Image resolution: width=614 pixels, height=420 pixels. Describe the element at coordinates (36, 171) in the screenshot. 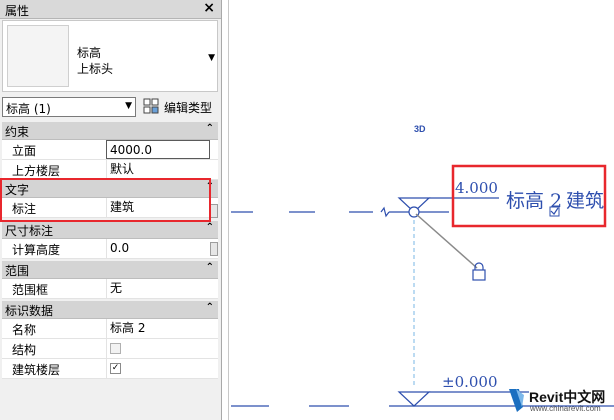

I see `property-key: 上方楼层` at that location.